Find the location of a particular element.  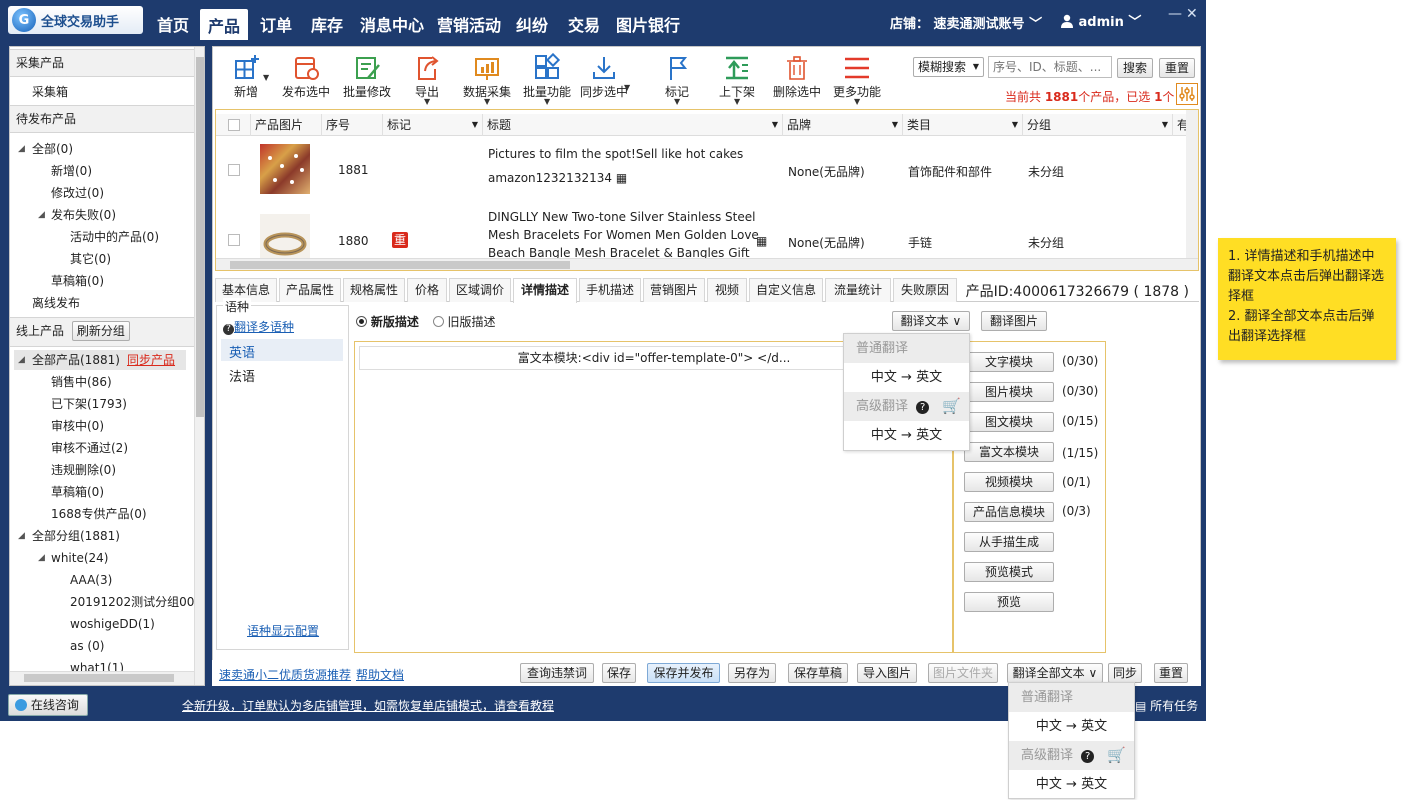

promo-link: 速卖通小二优质货源推荐 is located at coordinates (285, 674).